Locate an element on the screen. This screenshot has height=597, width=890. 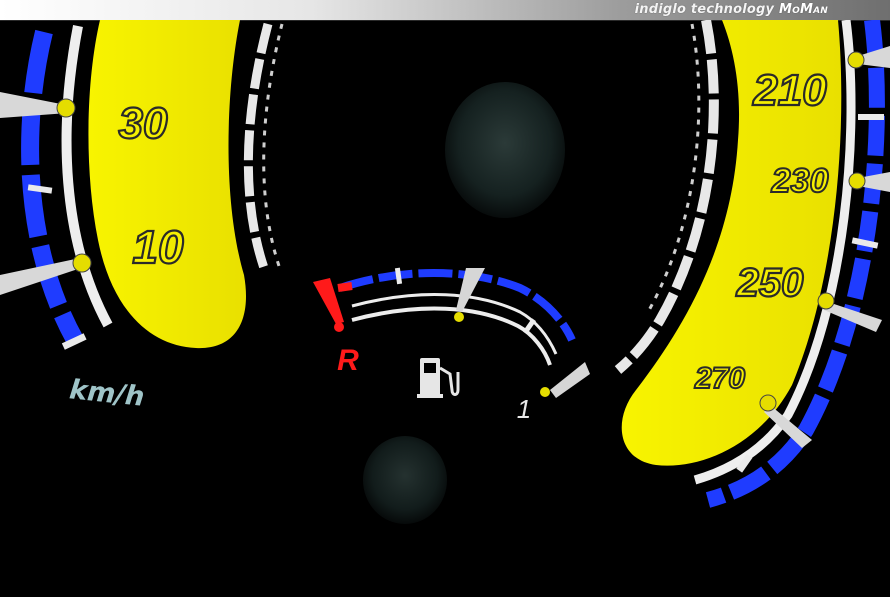
fuel-full-needle is located at coordinates (570, 380).